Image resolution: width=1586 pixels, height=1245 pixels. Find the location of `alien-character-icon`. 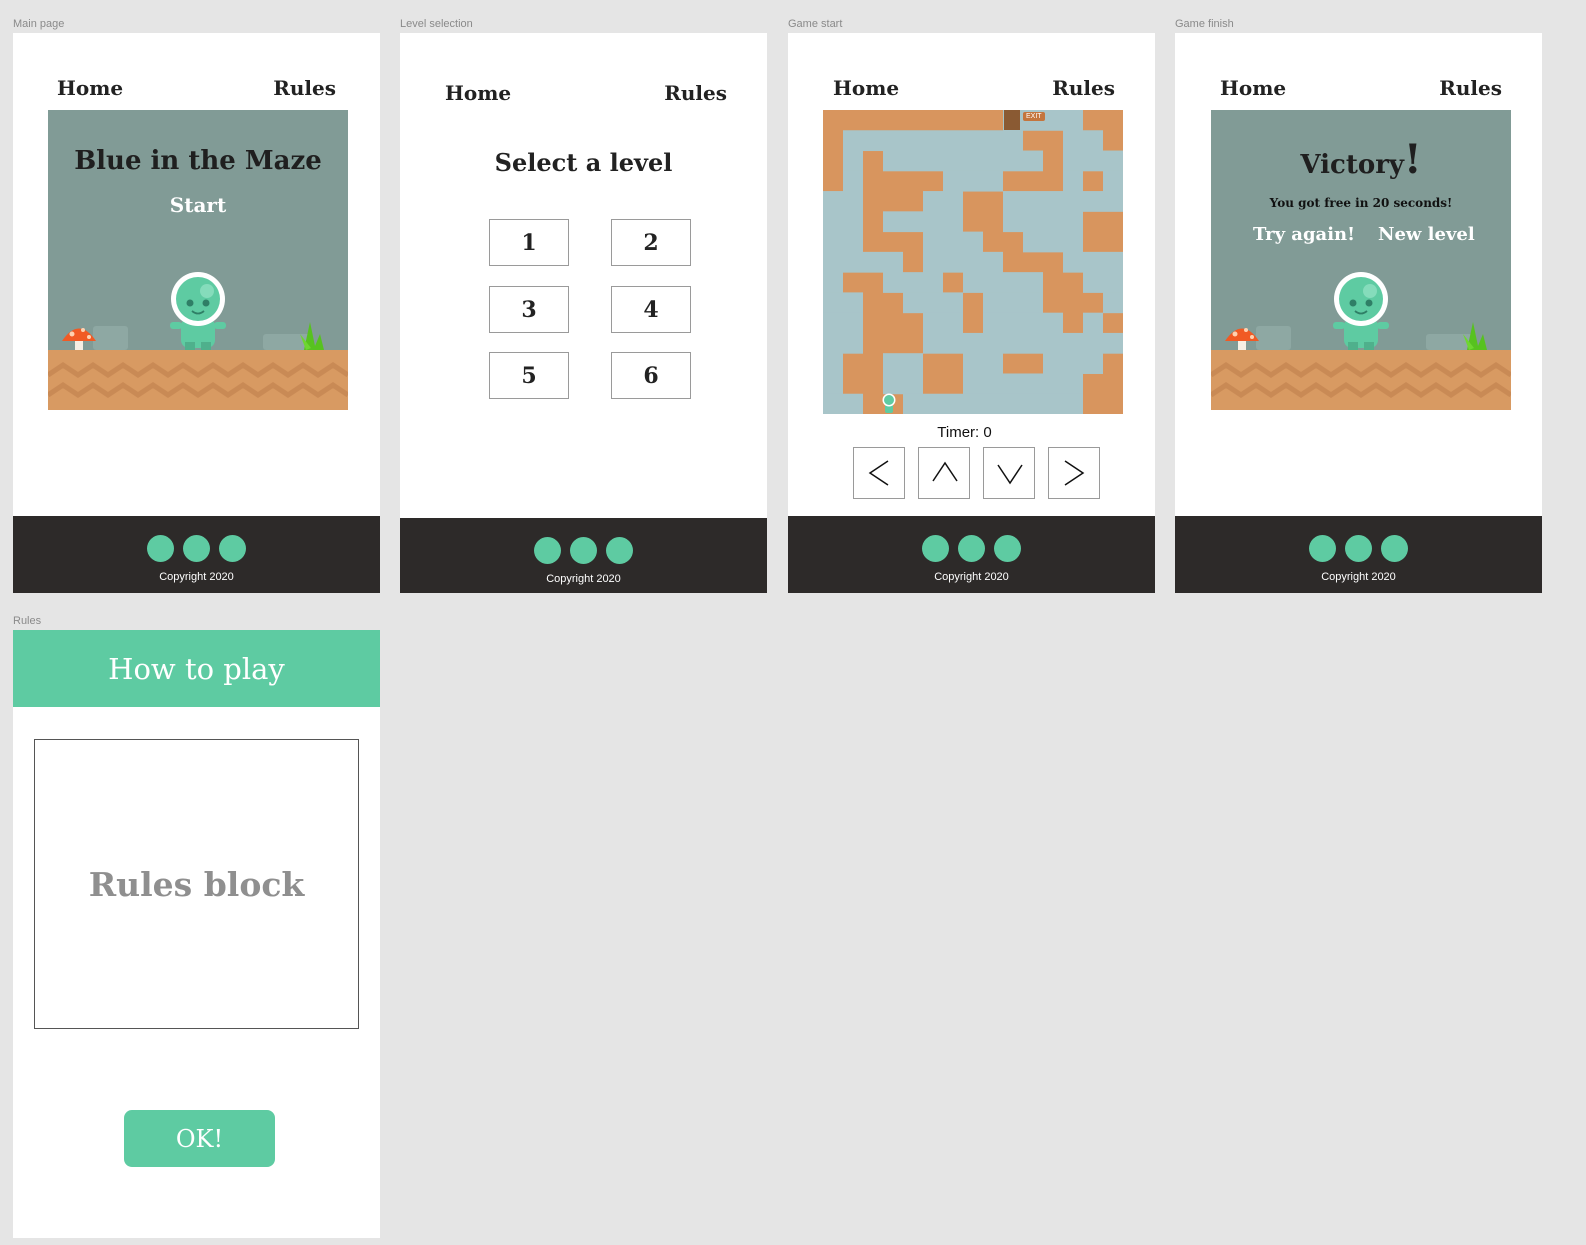

alien-character-icon is located at coordinates (1361, 311).